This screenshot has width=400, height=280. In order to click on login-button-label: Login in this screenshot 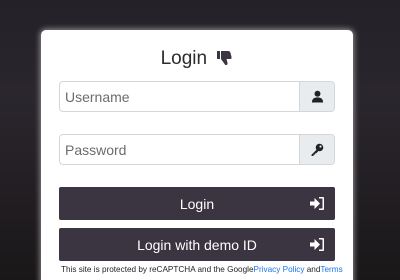, I will do `click(197, 203)`.